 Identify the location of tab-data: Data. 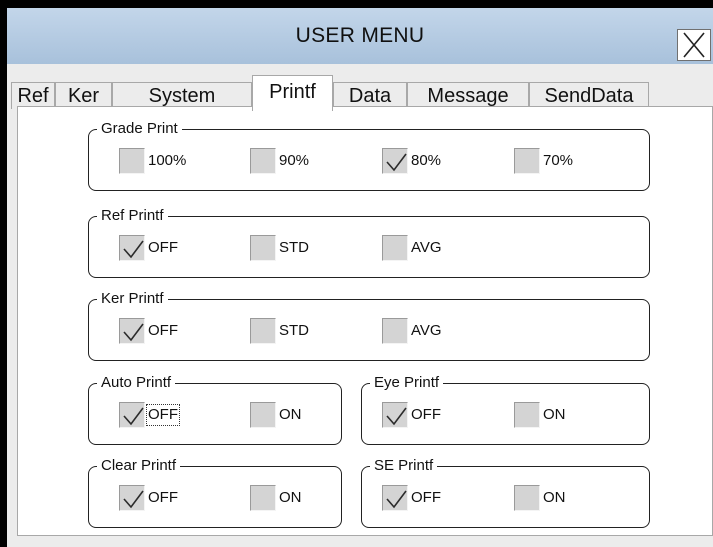
(370, 95).